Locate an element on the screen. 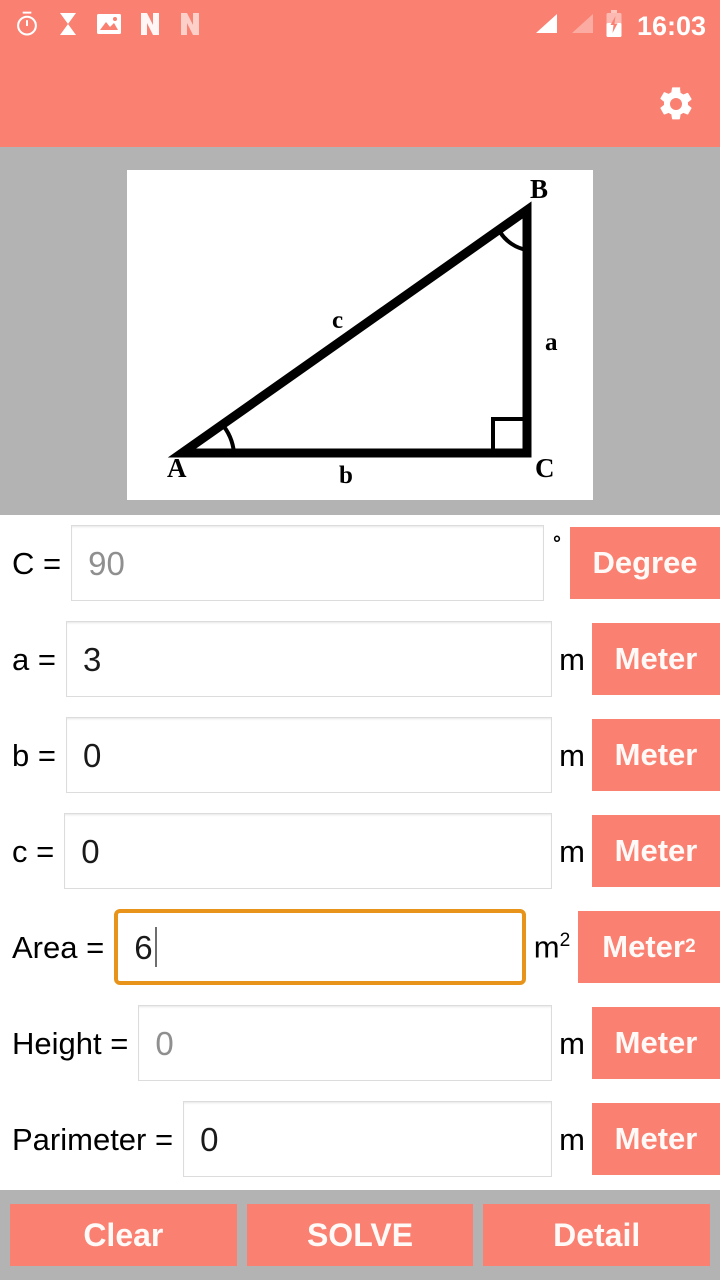 The image size is (720, 1280). unit-button-area: Meter 2 is located at coordinates (649, 947).